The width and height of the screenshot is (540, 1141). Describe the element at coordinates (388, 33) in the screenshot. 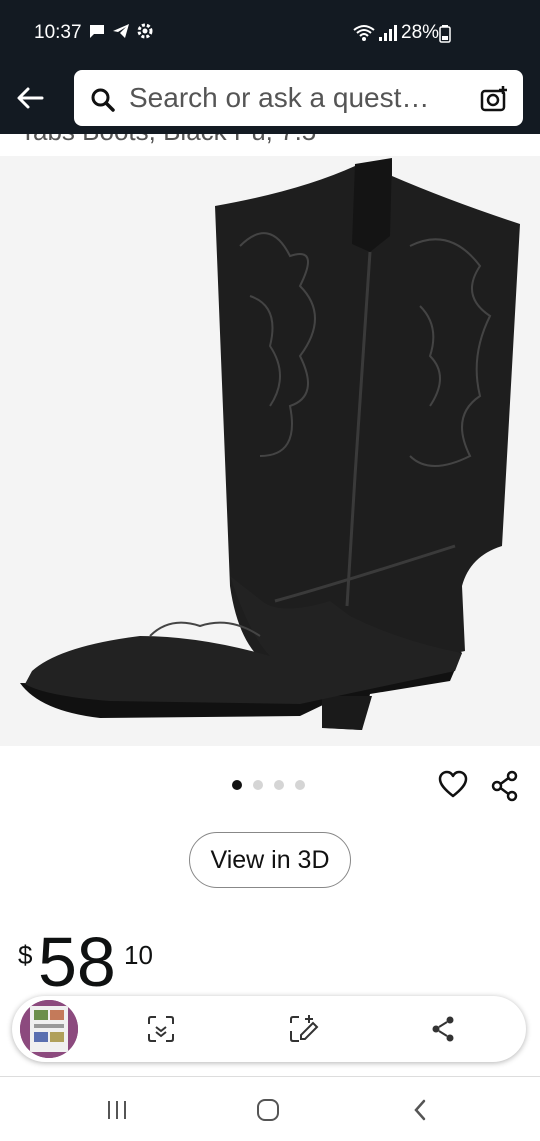

I see `signal-icon` at that location.